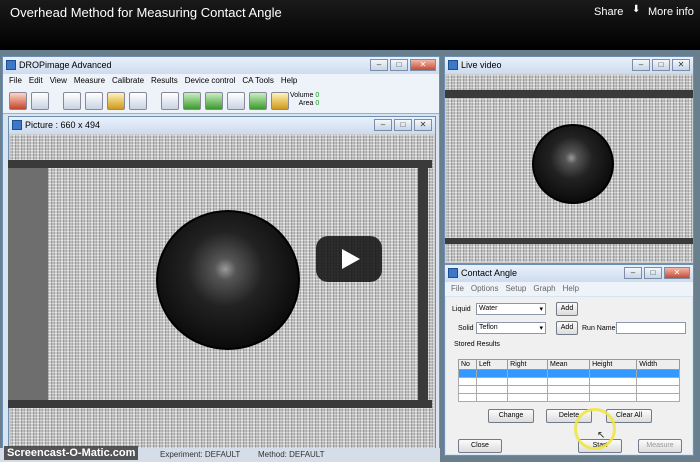 Image resolution: width=700 pixels, height=462 pixels. Describe the element at coordinates (170, 100) in the screenshot. I see `calculator-icon` at that location.